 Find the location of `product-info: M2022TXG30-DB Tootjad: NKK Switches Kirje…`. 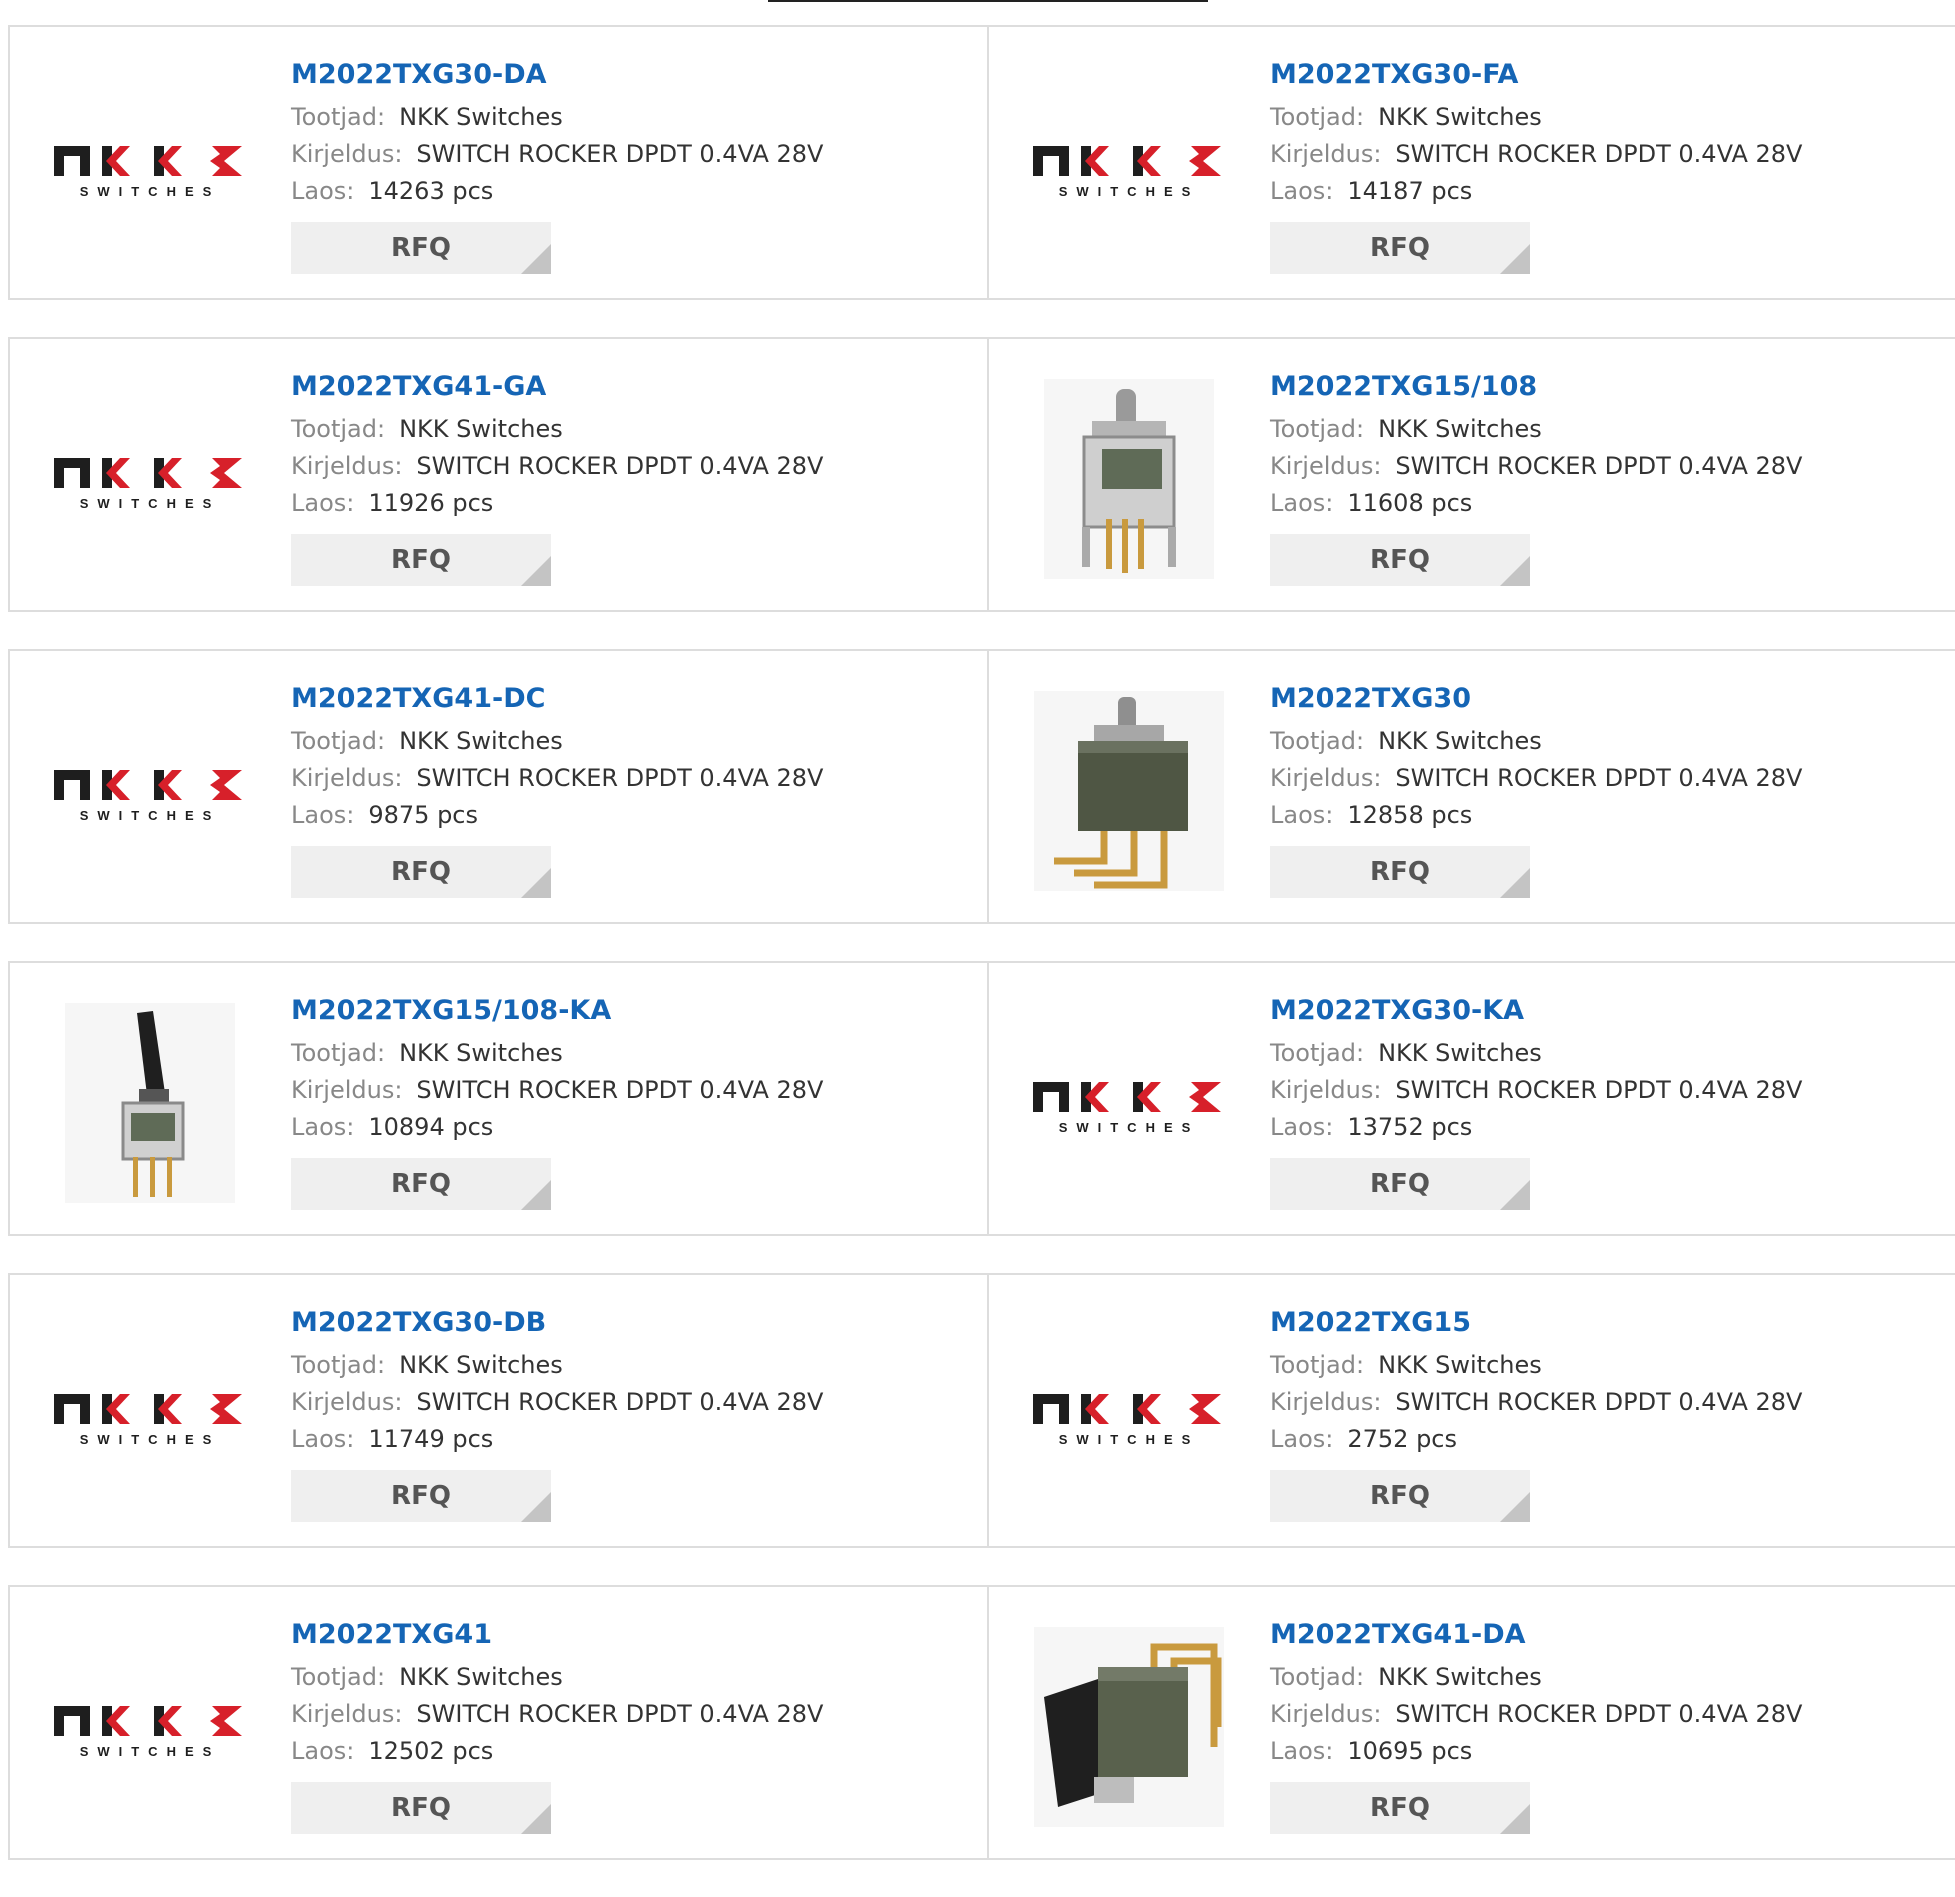

product-info: M2022TXG30-DB Tootjad: NKK Switches Kirje… is located at coordinates (557, 1413).